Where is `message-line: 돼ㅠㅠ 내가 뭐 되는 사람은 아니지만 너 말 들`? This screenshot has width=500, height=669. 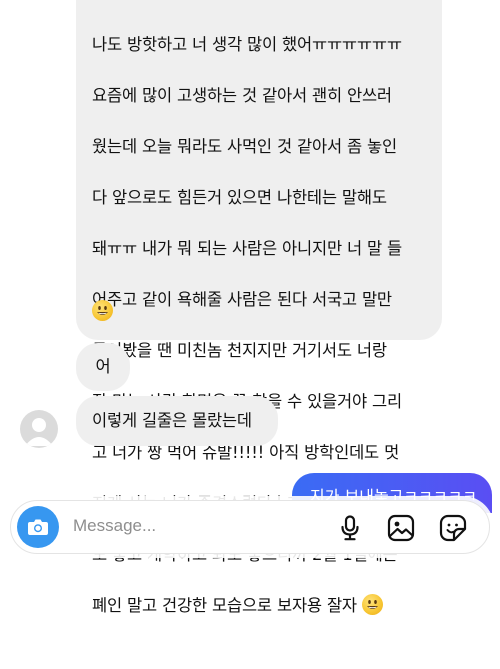 message-line: 돼ㅠㅠ 내가 뭐 되는 사람은 아니지만 너 말 들 is located at coordinates (247, 248).